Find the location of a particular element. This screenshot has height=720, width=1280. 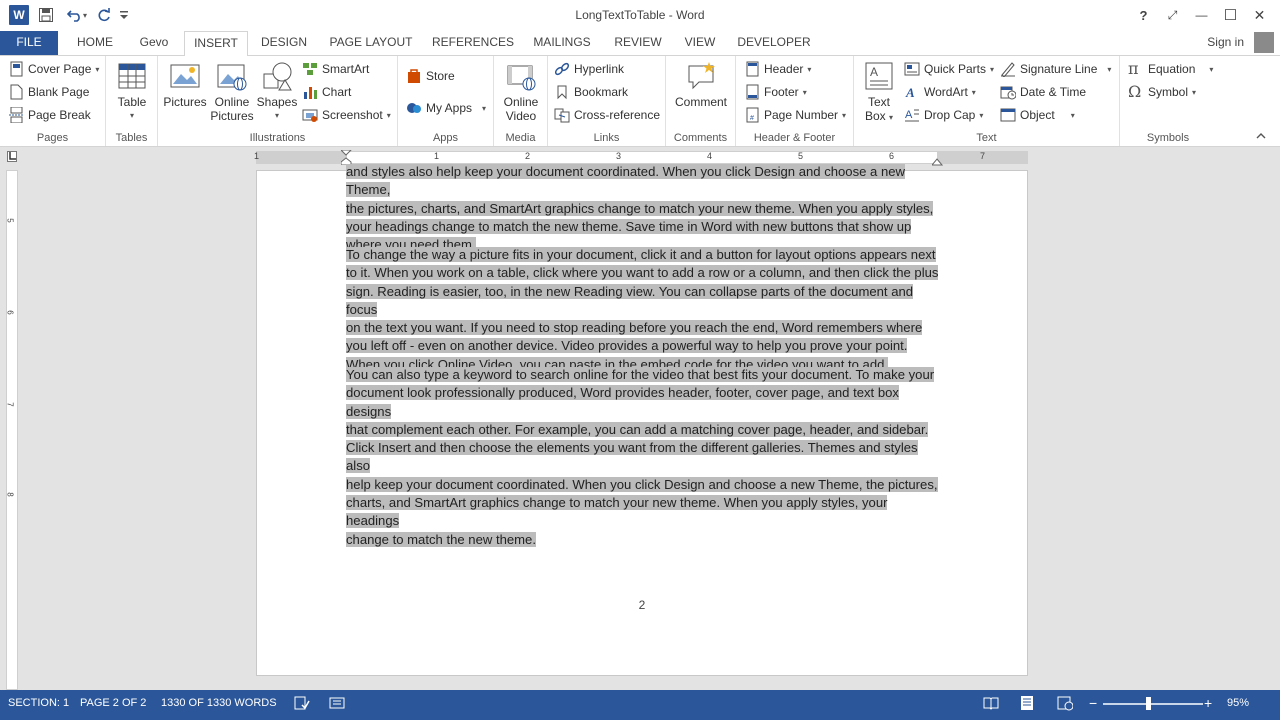

vertical-scrollbar is located at coordinates (1271, 418).